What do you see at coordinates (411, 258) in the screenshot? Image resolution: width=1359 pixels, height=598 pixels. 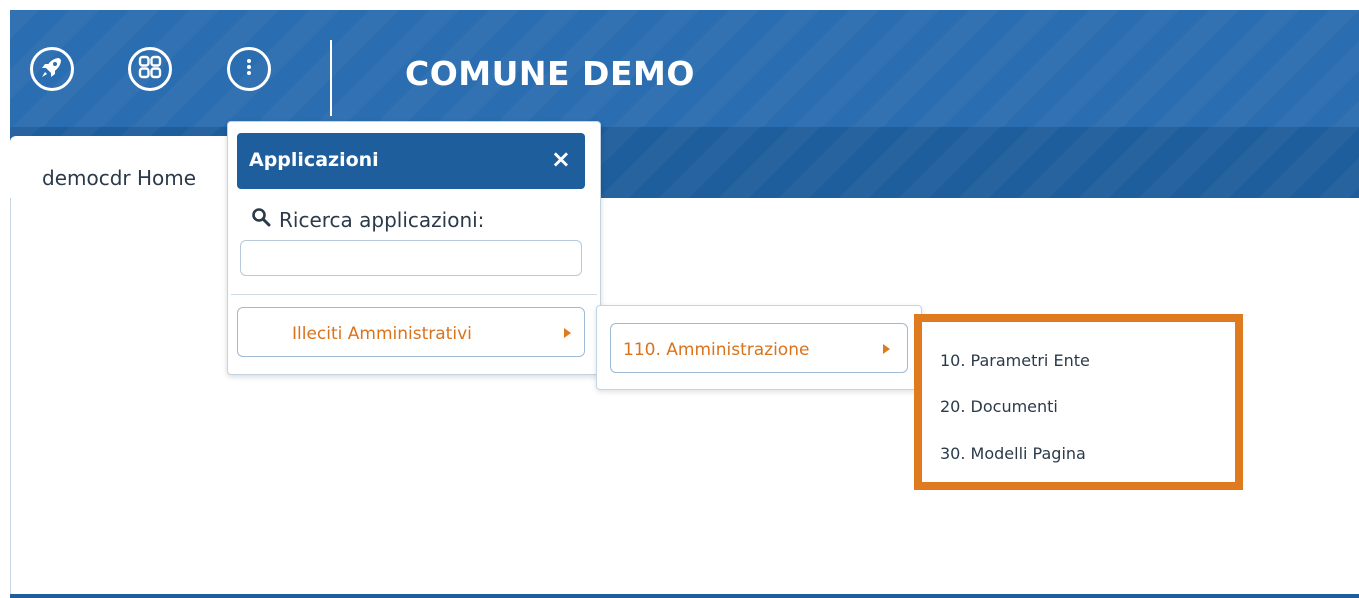 I see `search-input` at bounding box center [411, 258].